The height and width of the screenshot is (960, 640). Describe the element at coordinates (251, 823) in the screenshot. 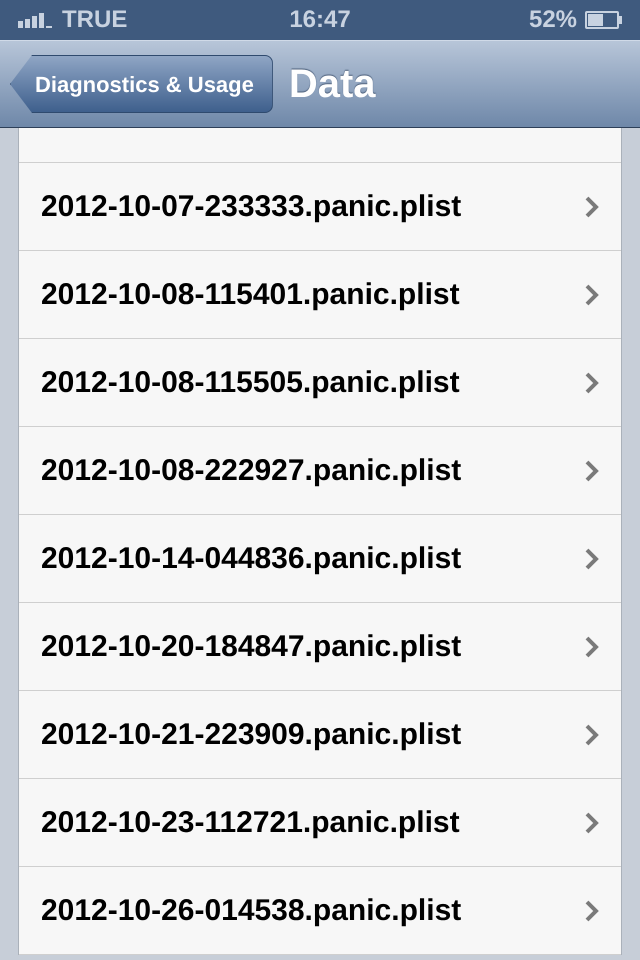

I see `file-name: 2012-10-23-112721.panic.plist` at that location.